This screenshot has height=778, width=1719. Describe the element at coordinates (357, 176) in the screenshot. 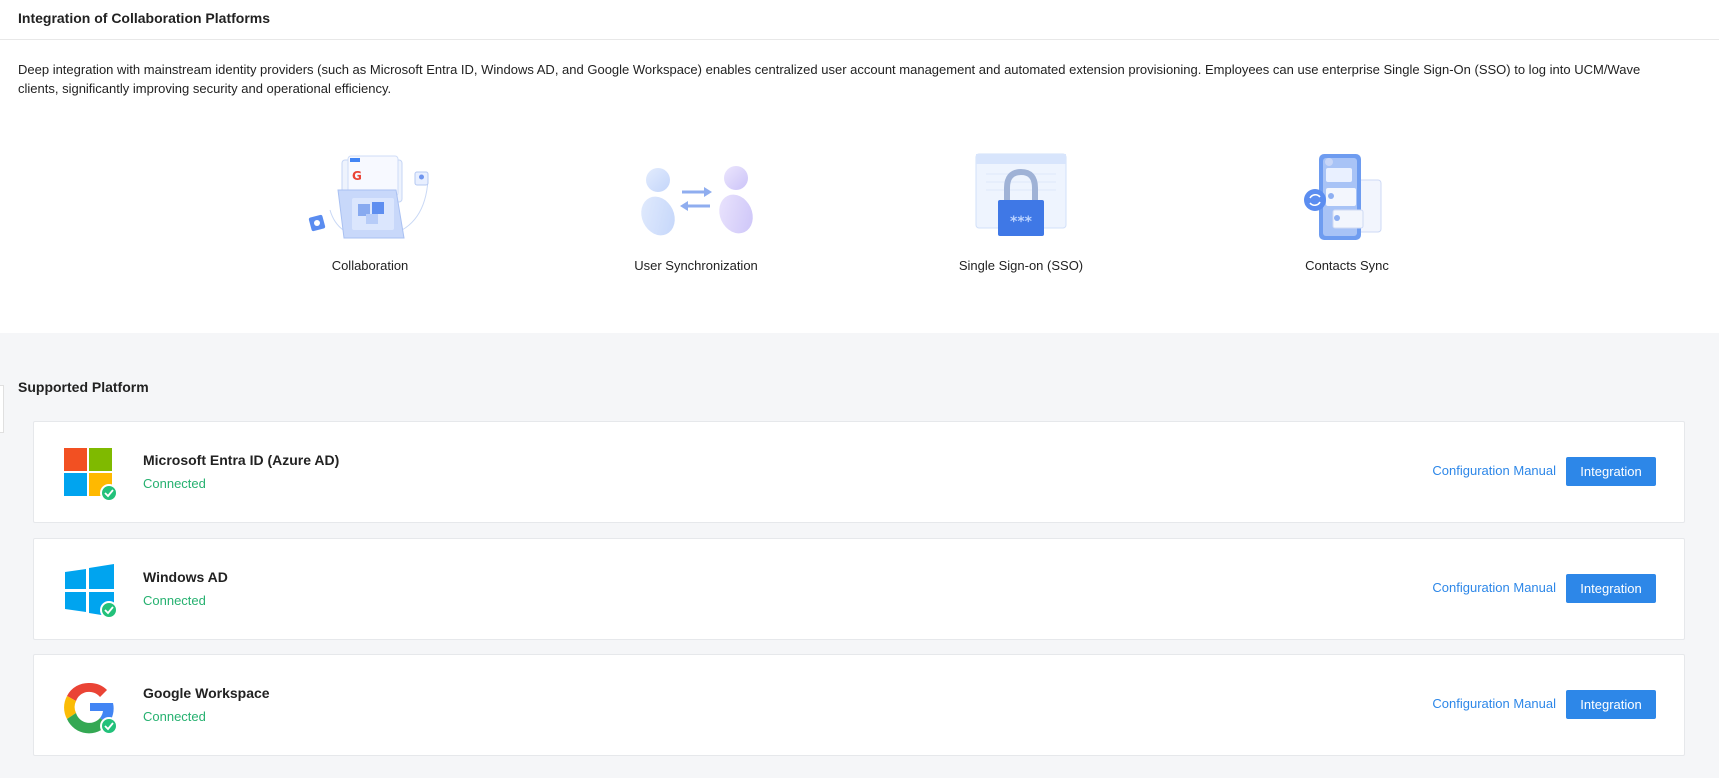

I see `svg-text: G` at that location.